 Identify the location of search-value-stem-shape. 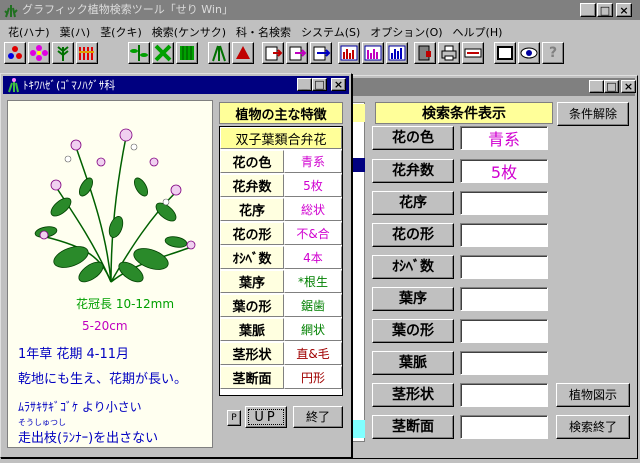
(504, 395).